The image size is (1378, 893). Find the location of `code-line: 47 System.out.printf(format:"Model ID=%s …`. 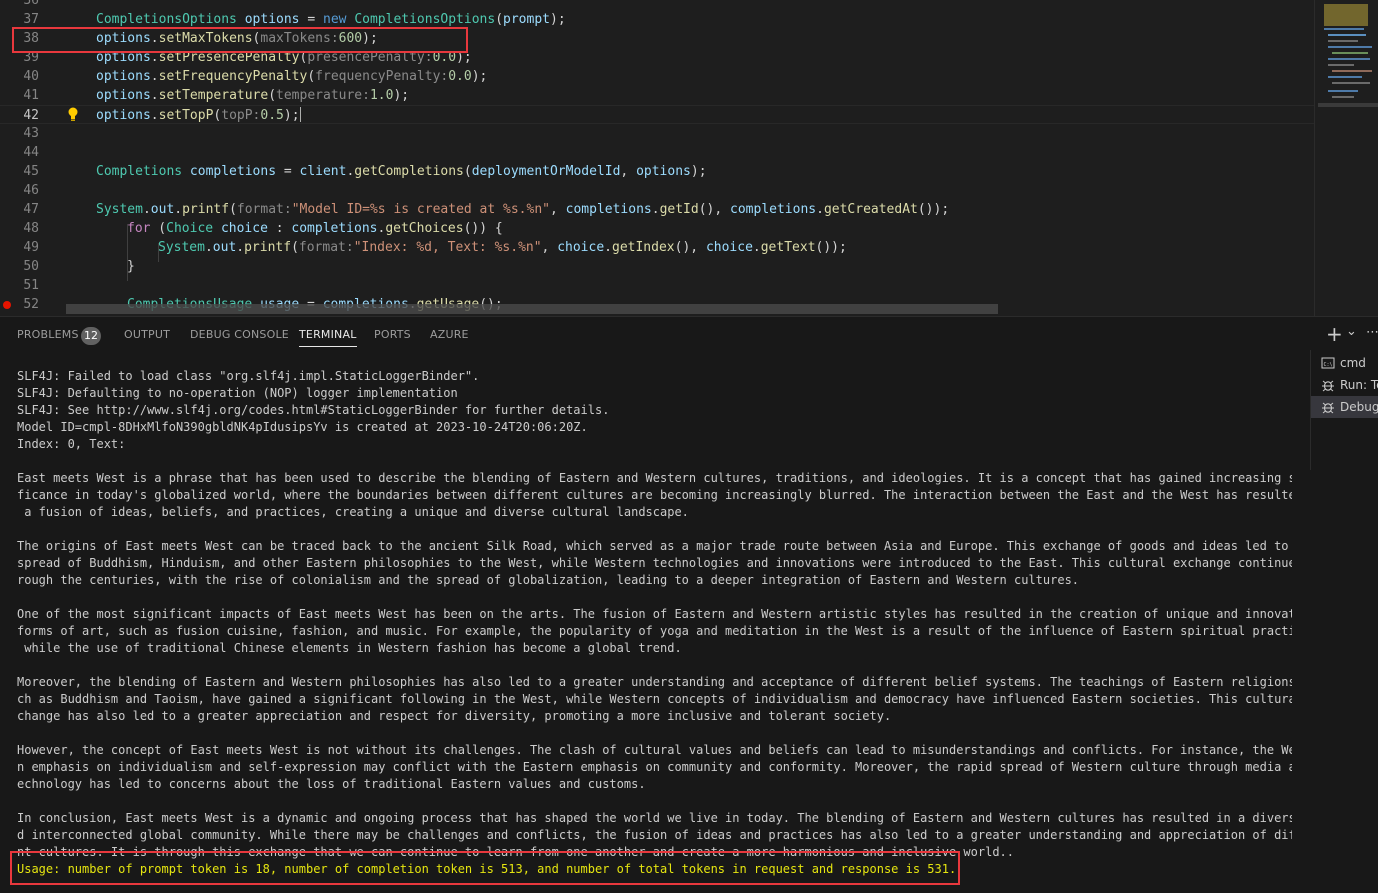

code-line: 47 System.out.printf(format:"Model ID=%s … is located at coordinates (657, 209).